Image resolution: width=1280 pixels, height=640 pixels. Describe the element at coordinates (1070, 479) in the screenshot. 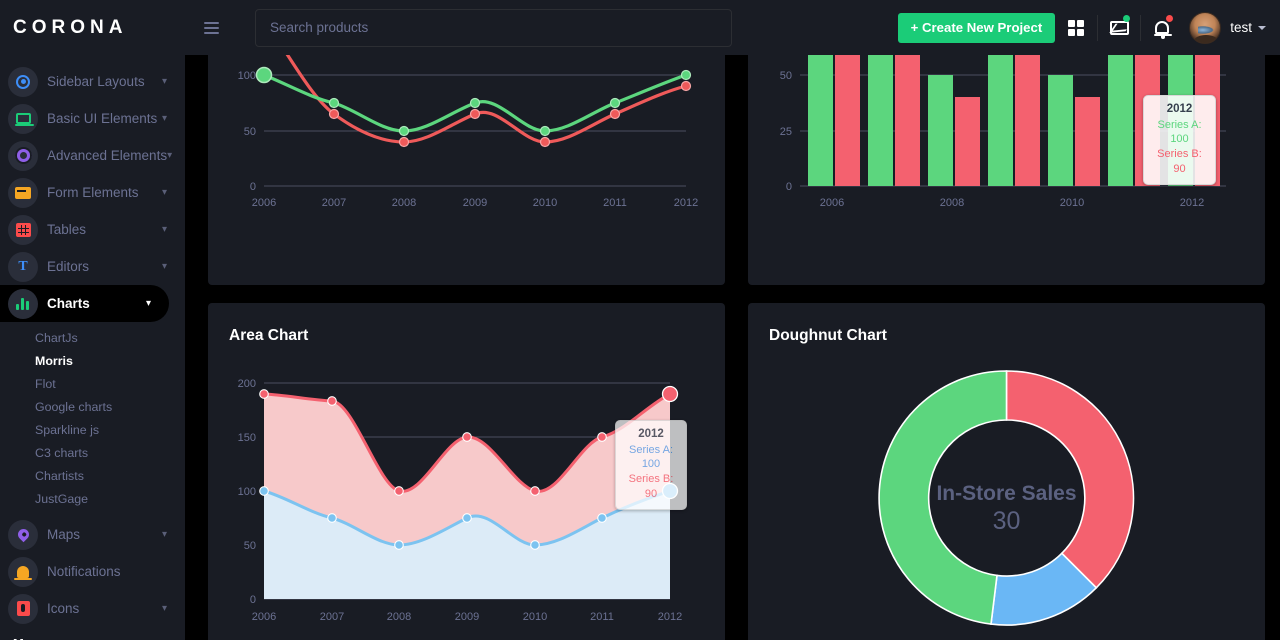

I see `doughnut-slice-download-sales` at that location.